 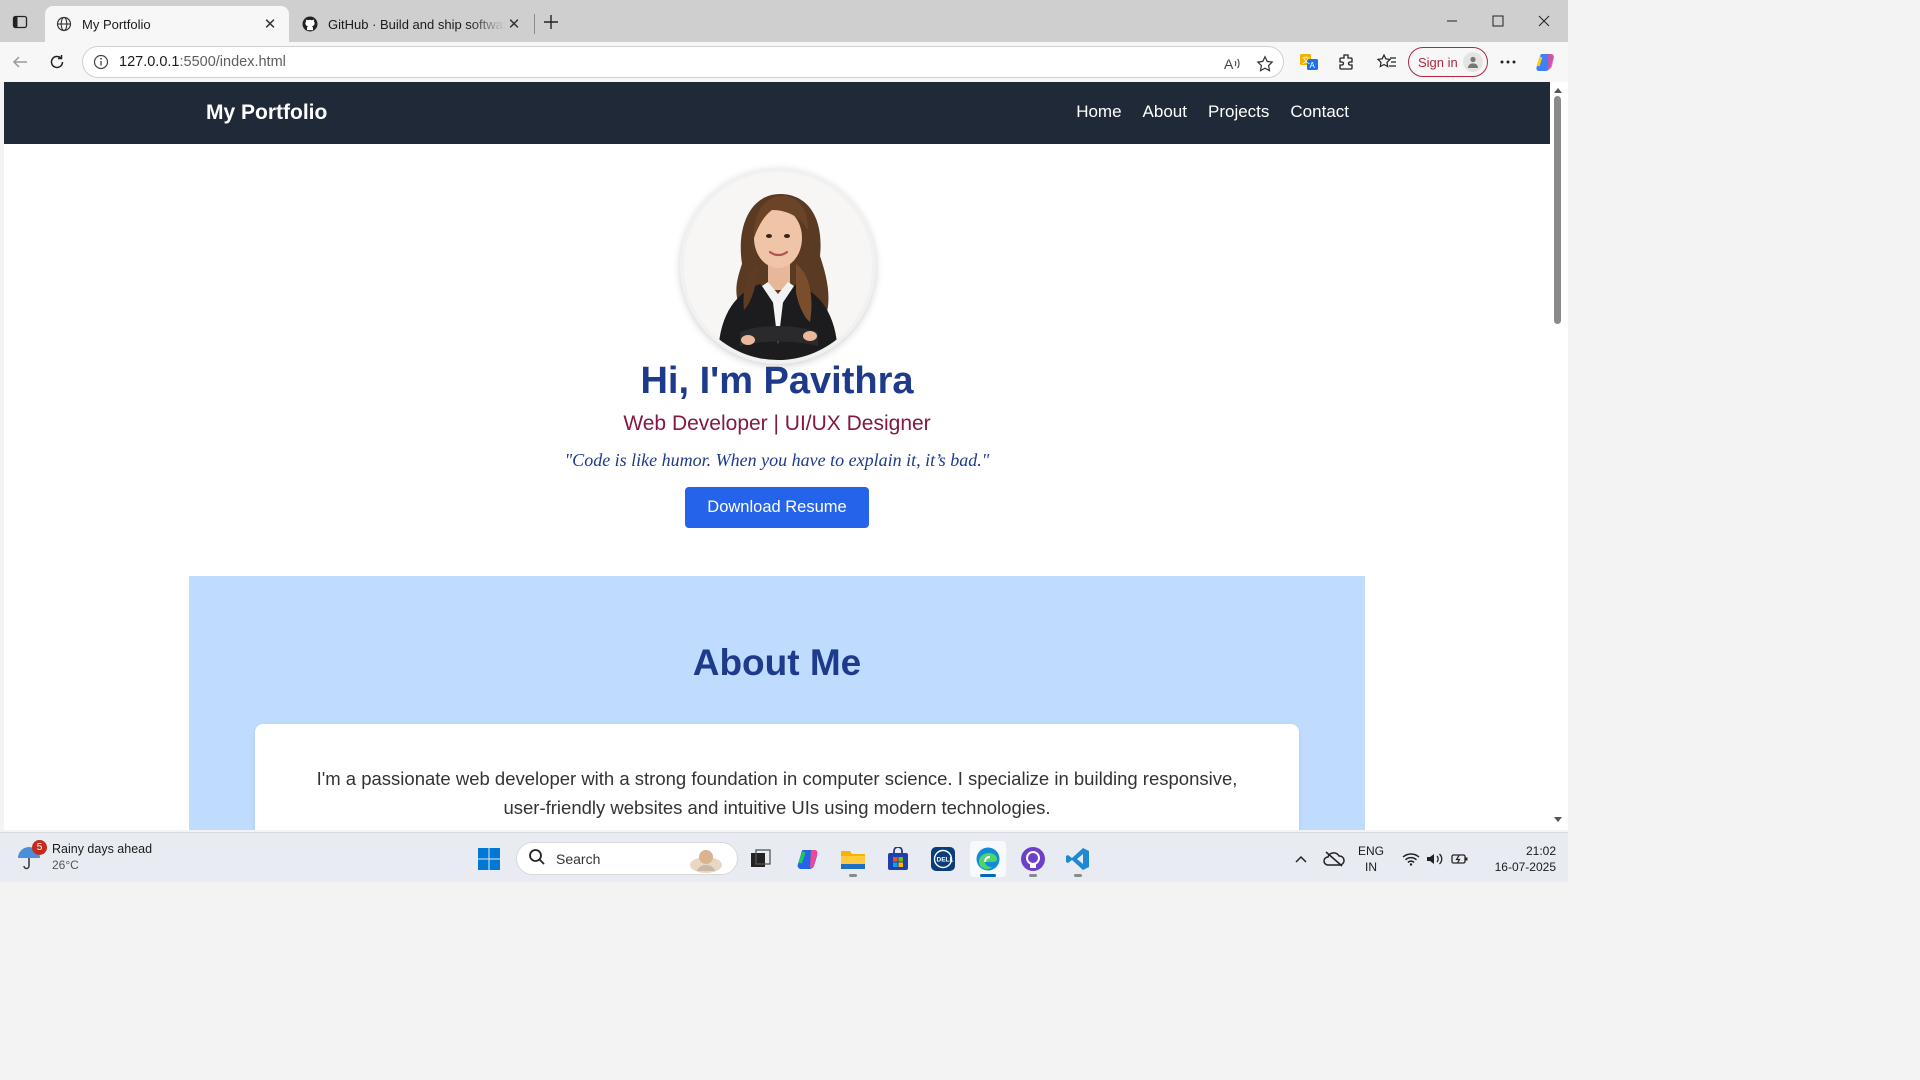 I want to click on weather-badge: 5, so click(x=39, y=847).